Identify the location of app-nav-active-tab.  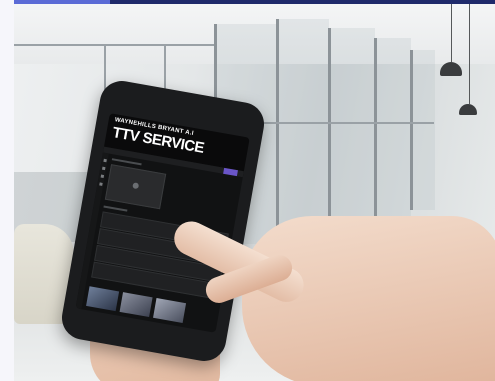
(230, 172).